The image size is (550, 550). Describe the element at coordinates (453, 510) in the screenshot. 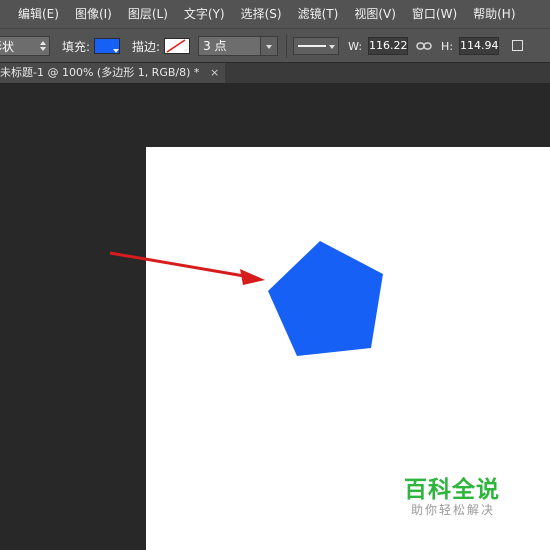

I see `watermark-subtitle: 助你轻松解决` at that location.